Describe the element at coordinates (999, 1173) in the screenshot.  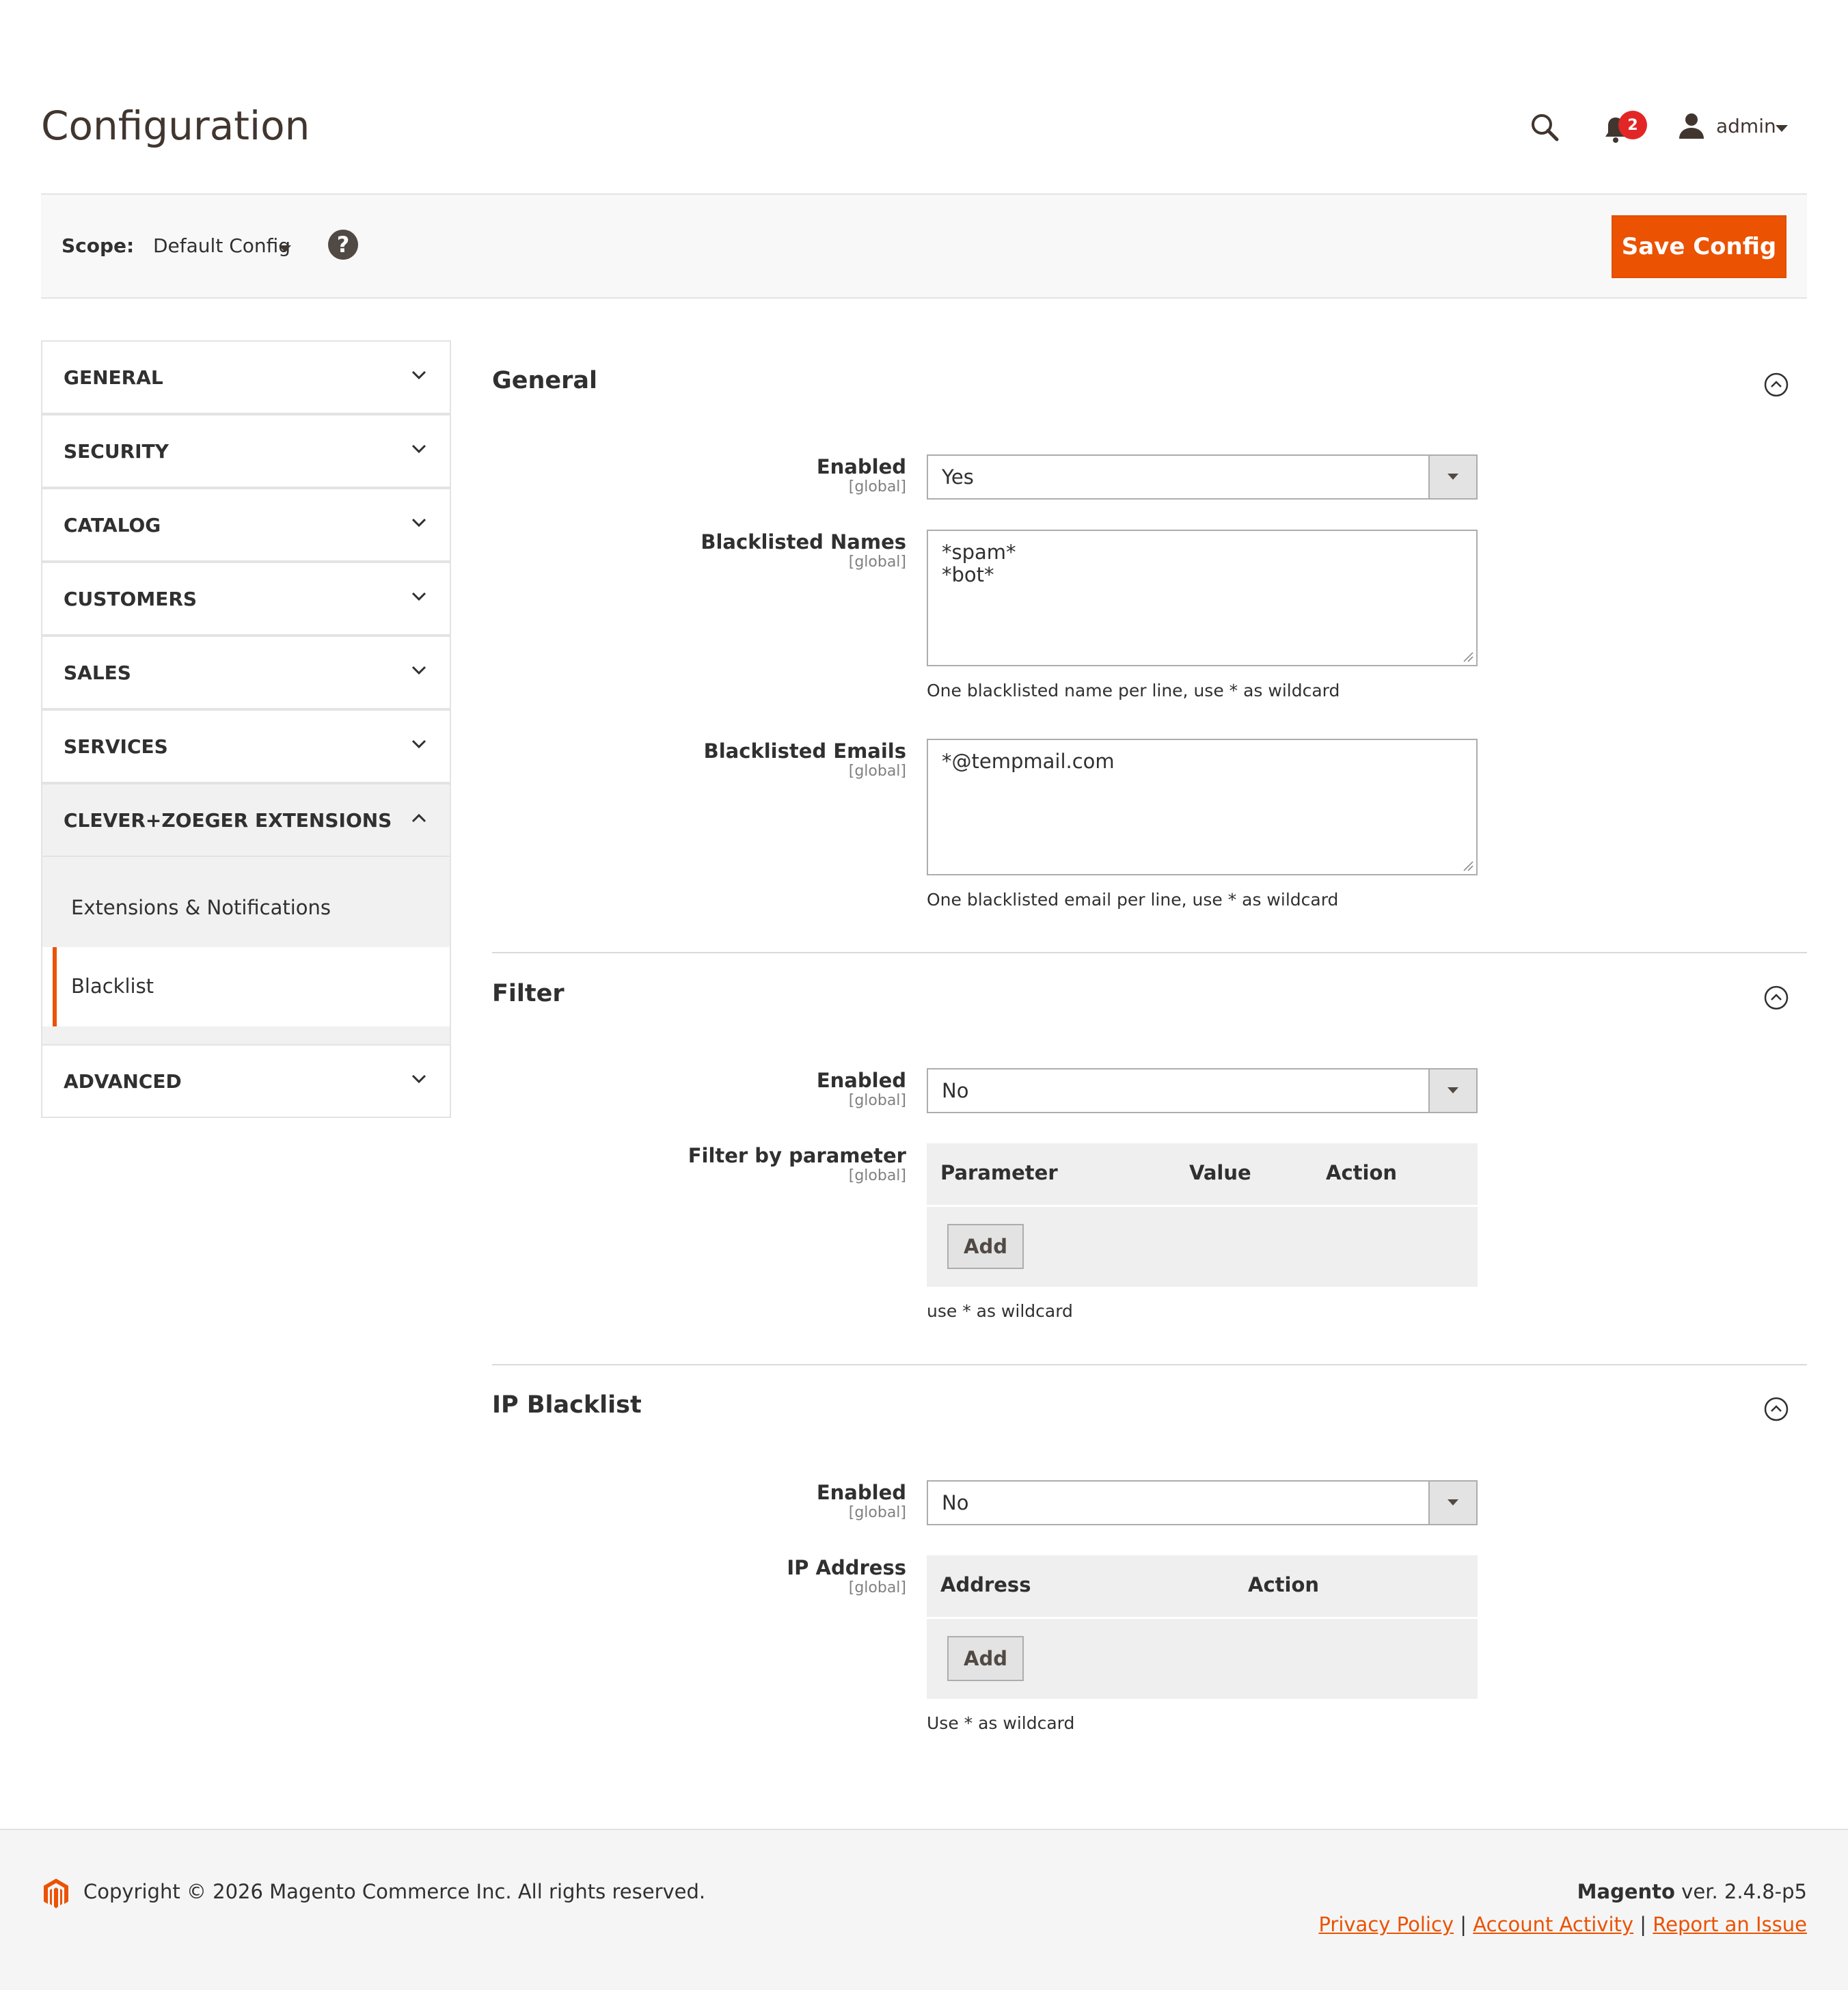
I see `column-header-parameter: Parameter` at that location.